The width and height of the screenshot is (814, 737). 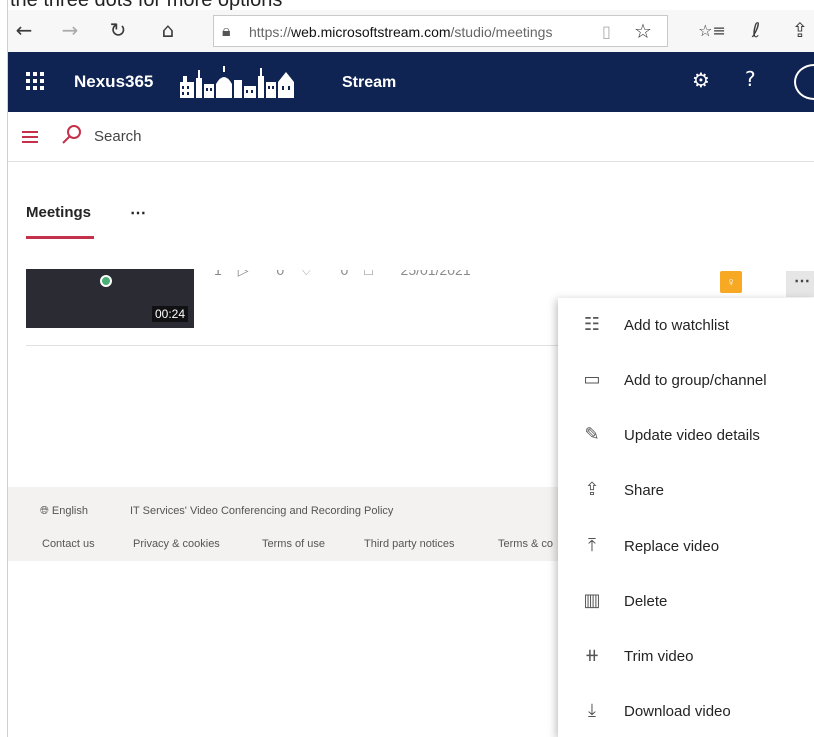 What do you see at coordinates (804, 82) in the screenshot?
I see `avatar` at bounding box center [804, 82].